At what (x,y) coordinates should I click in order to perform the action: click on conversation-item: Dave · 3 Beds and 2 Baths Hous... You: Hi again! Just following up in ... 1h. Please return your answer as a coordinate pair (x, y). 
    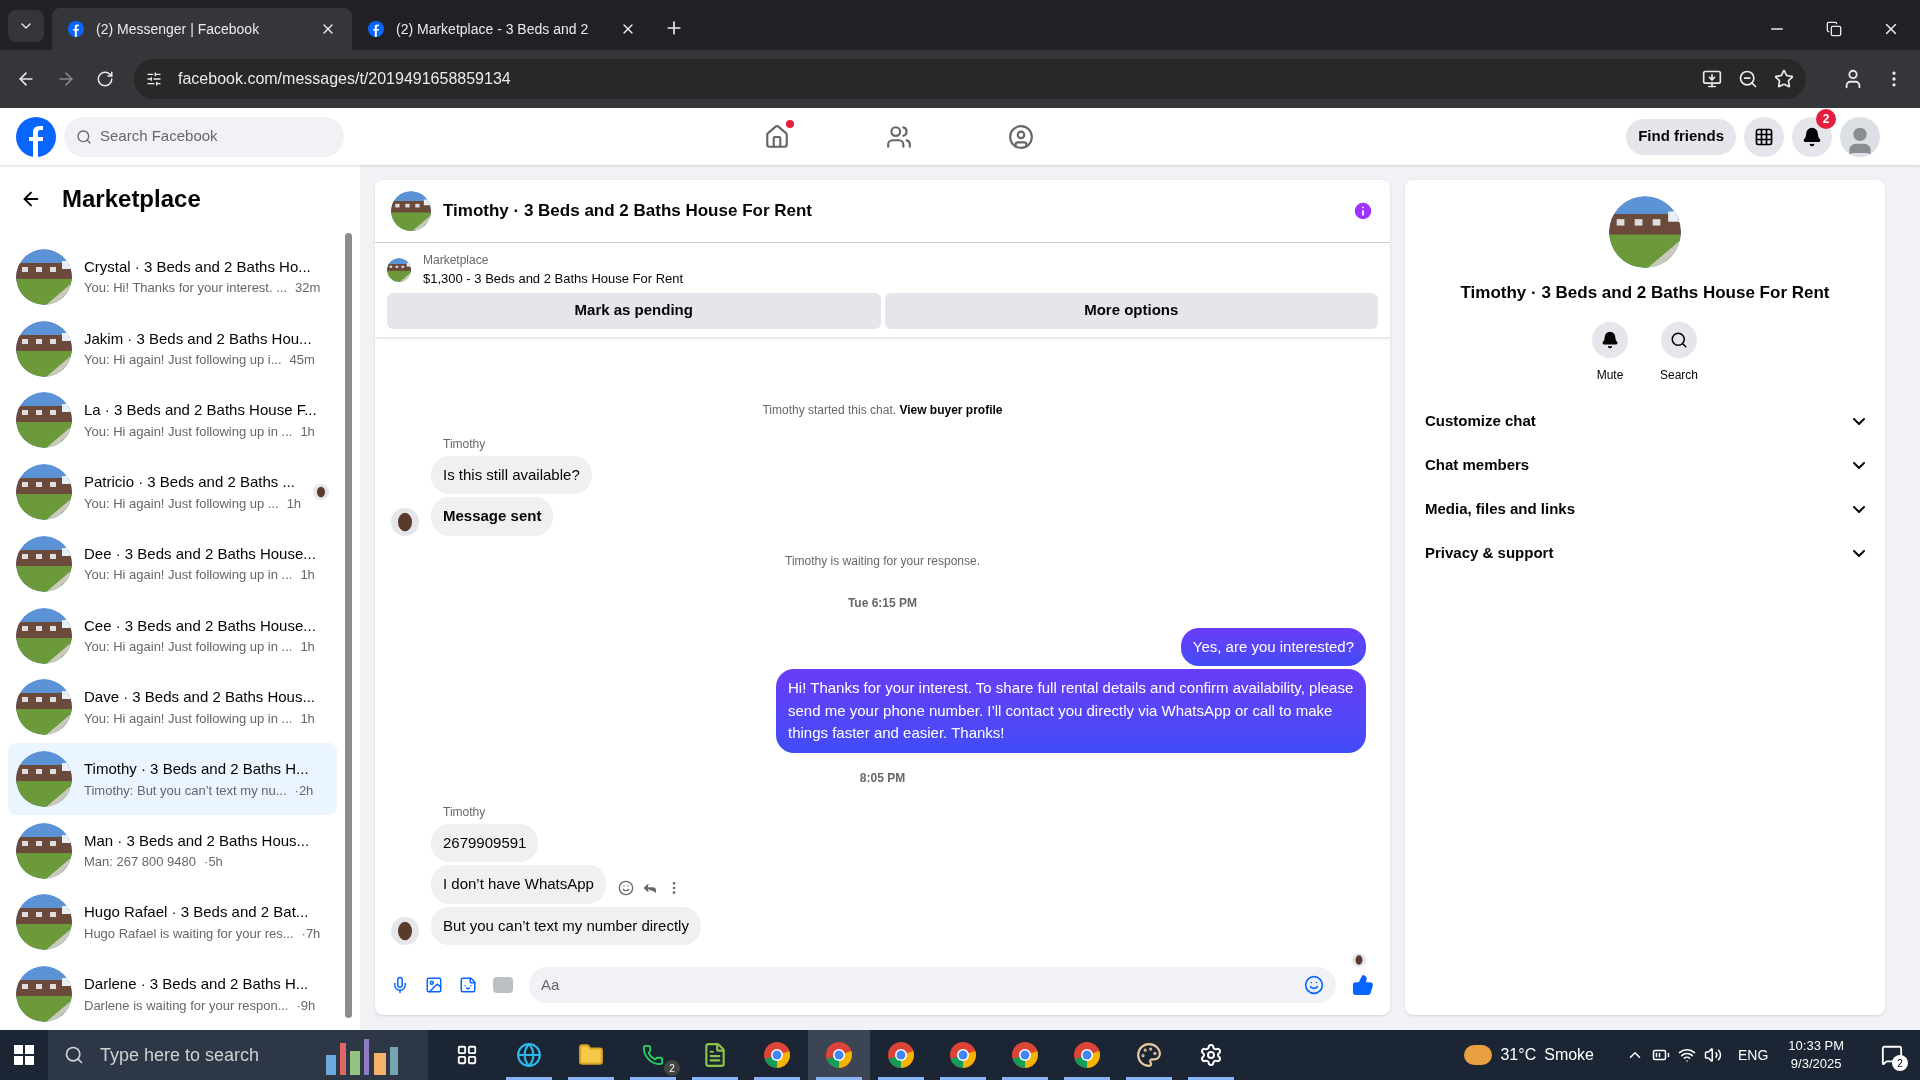
    Looking at the image, I should click on (173, 707).